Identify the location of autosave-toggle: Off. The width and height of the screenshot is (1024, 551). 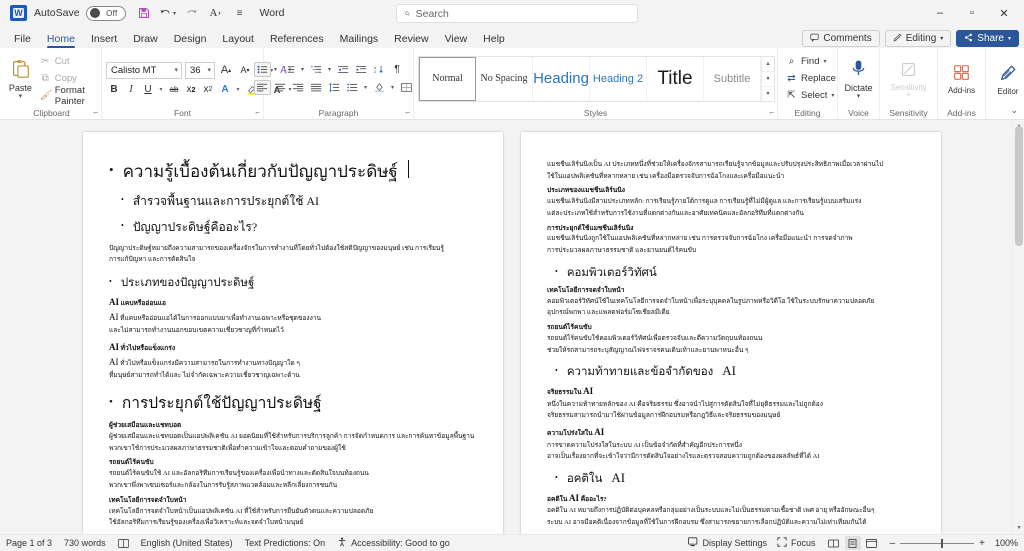
(105, 13).